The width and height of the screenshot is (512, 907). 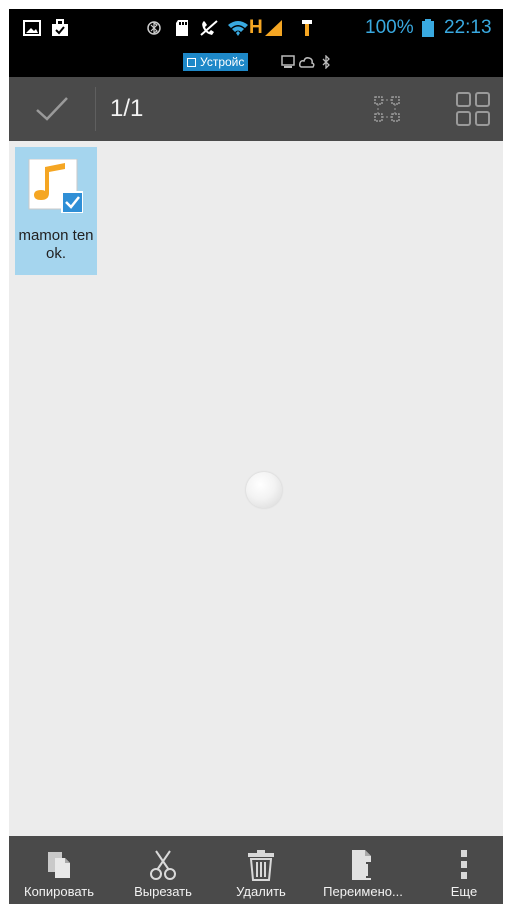 I want to click on clock: 22:13, so click(x=468, y=27).